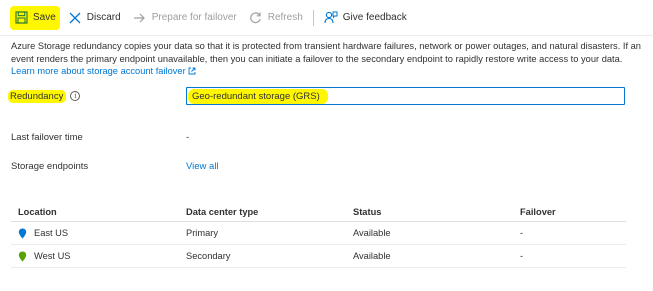 Image resolution: width=653 pixels, height=291 pixels. I want to click on discard-button: Discard, so click(94, 18).